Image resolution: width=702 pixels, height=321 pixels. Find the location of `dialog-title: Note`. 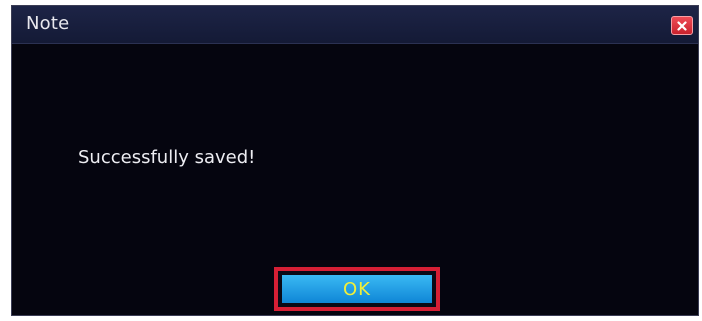

dialog-title: Note is located at coordinates (48, 23).